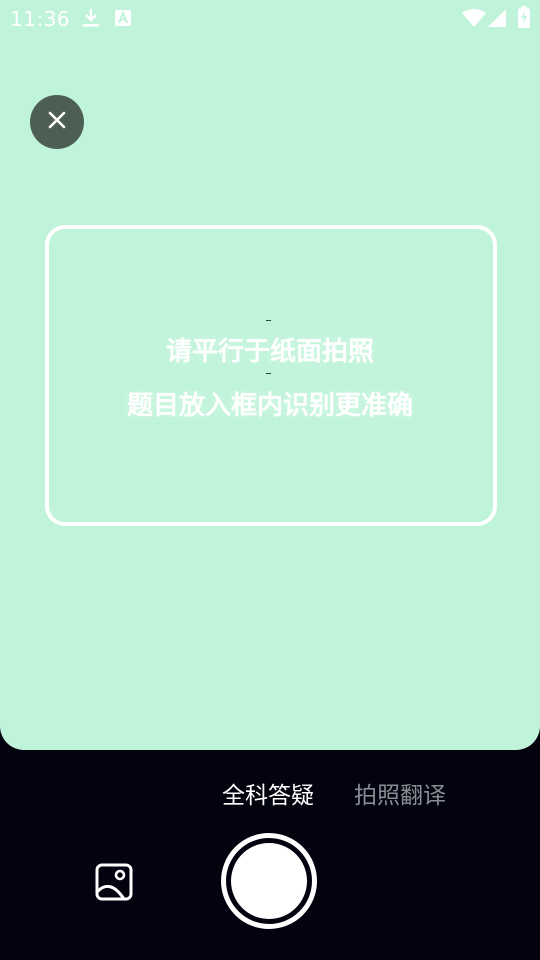  Describe the element at coordinates (474, 20) in the screenshot. I see `wifi-icon` at that location.